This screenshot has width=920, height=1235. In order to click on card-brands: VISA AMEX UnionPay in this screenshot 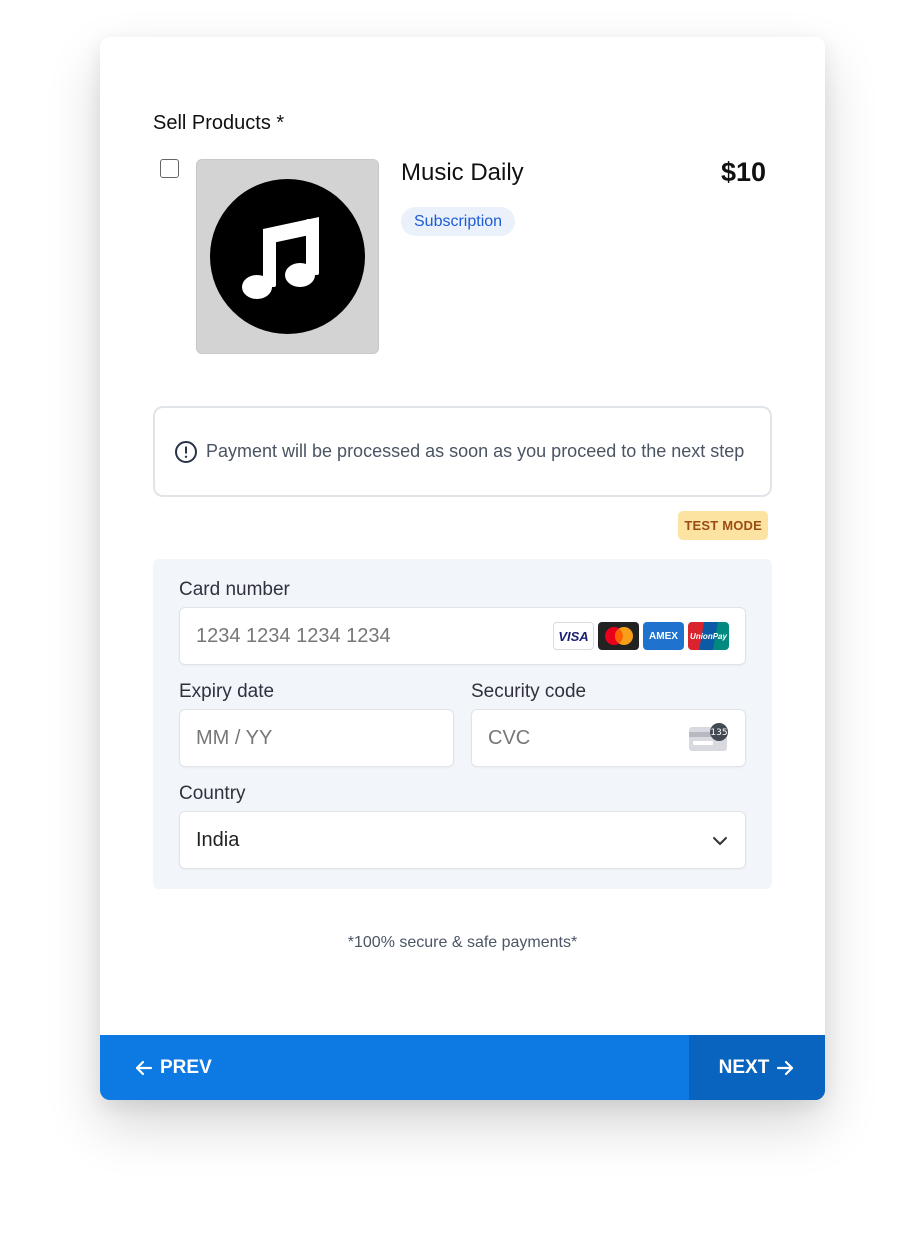, I will do `click(641, 636)`.